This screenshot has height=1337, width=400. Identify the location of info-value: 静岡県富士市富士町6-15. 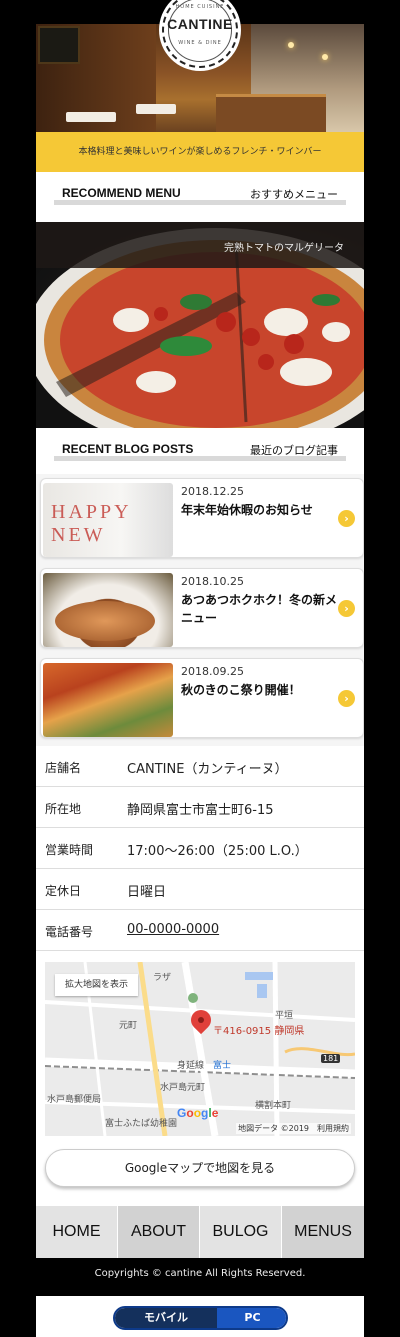
(200, 810).